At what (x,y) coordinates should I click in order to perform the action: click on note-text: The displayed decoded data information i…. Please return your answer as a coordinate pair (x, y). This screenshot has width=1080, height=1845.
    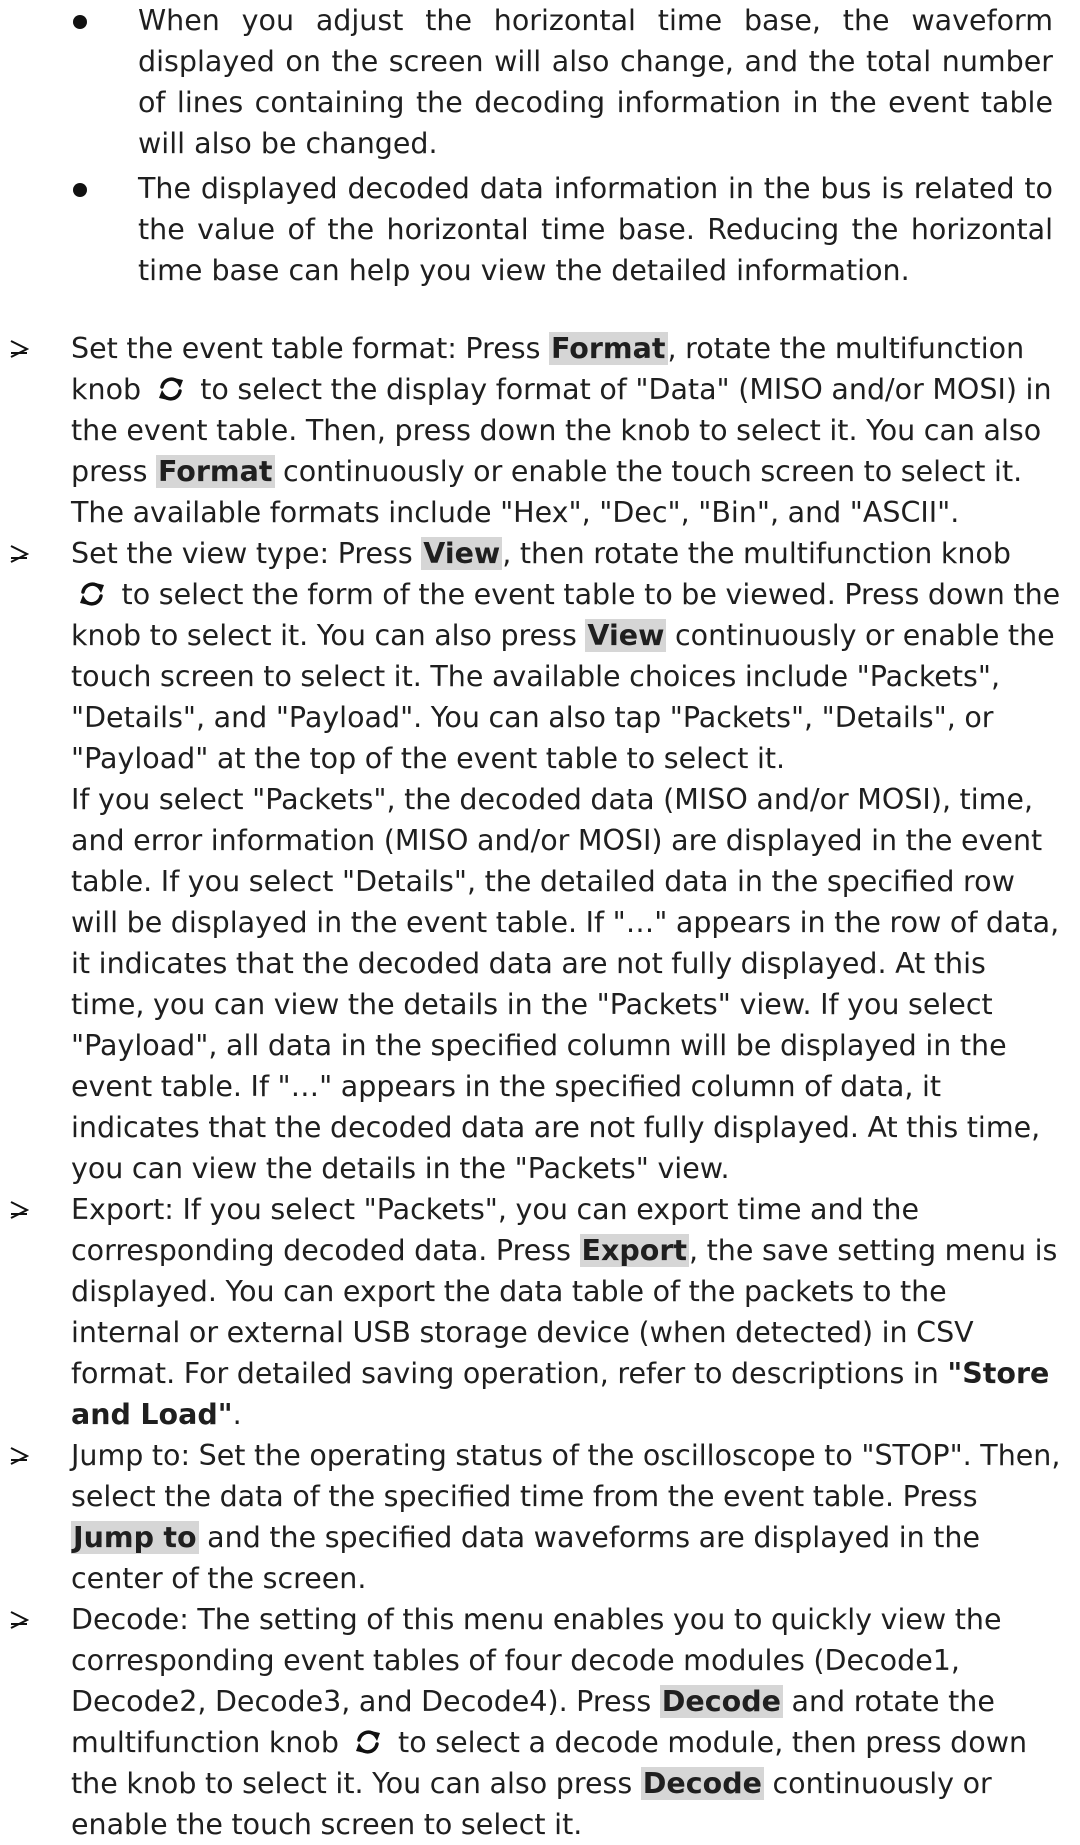
    Looking at the image, I should click on (595, 229).